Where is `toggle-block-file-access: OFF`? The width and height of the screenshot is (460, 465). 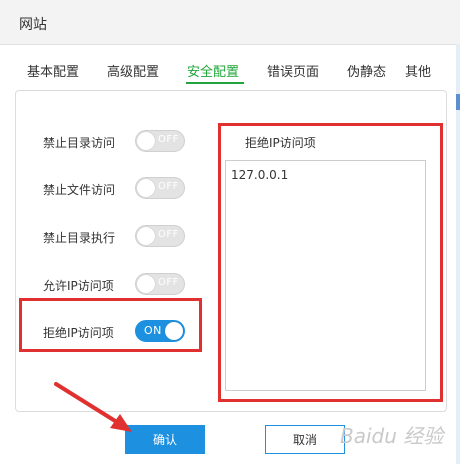 toggle-block-file-access: OFF is located at coordinates (160, 188).